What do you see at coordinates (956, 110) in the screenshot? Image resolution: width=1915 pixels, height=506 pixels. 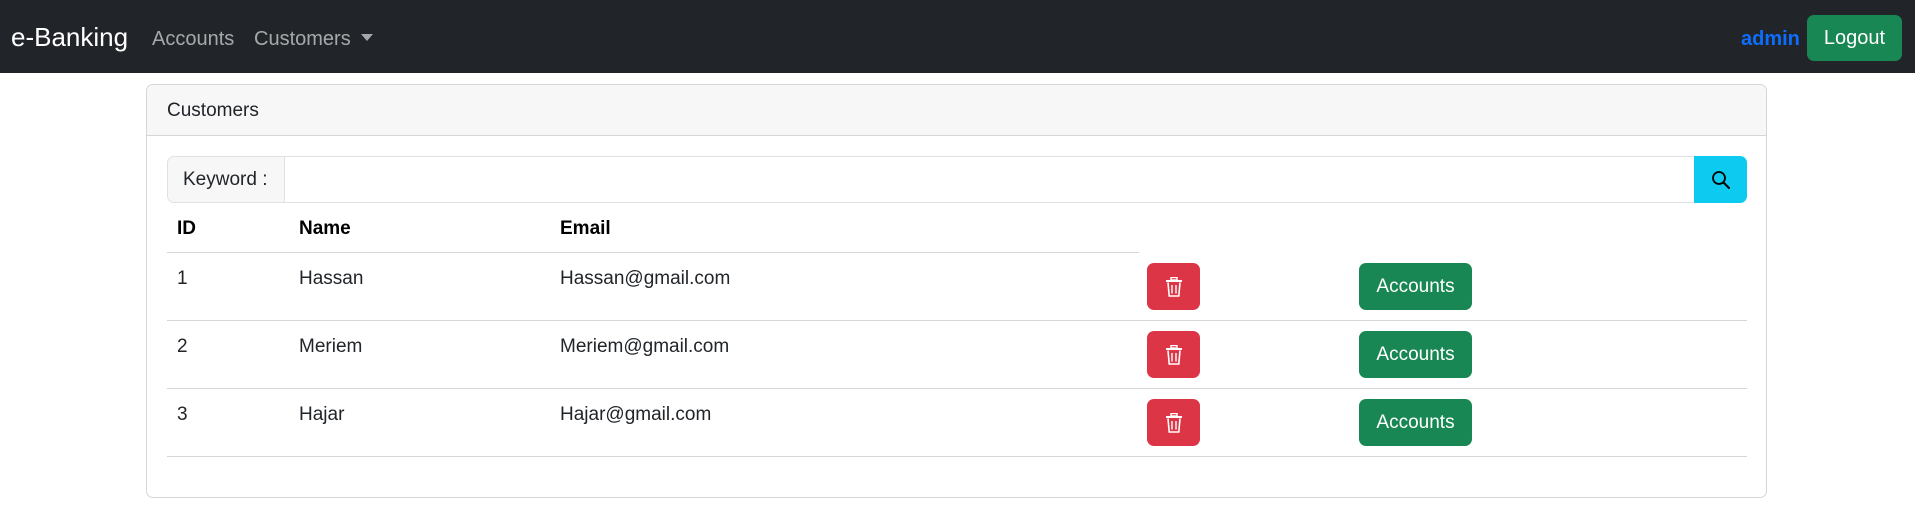 I see `card-header: Customers` at bounding box center [956, 110].